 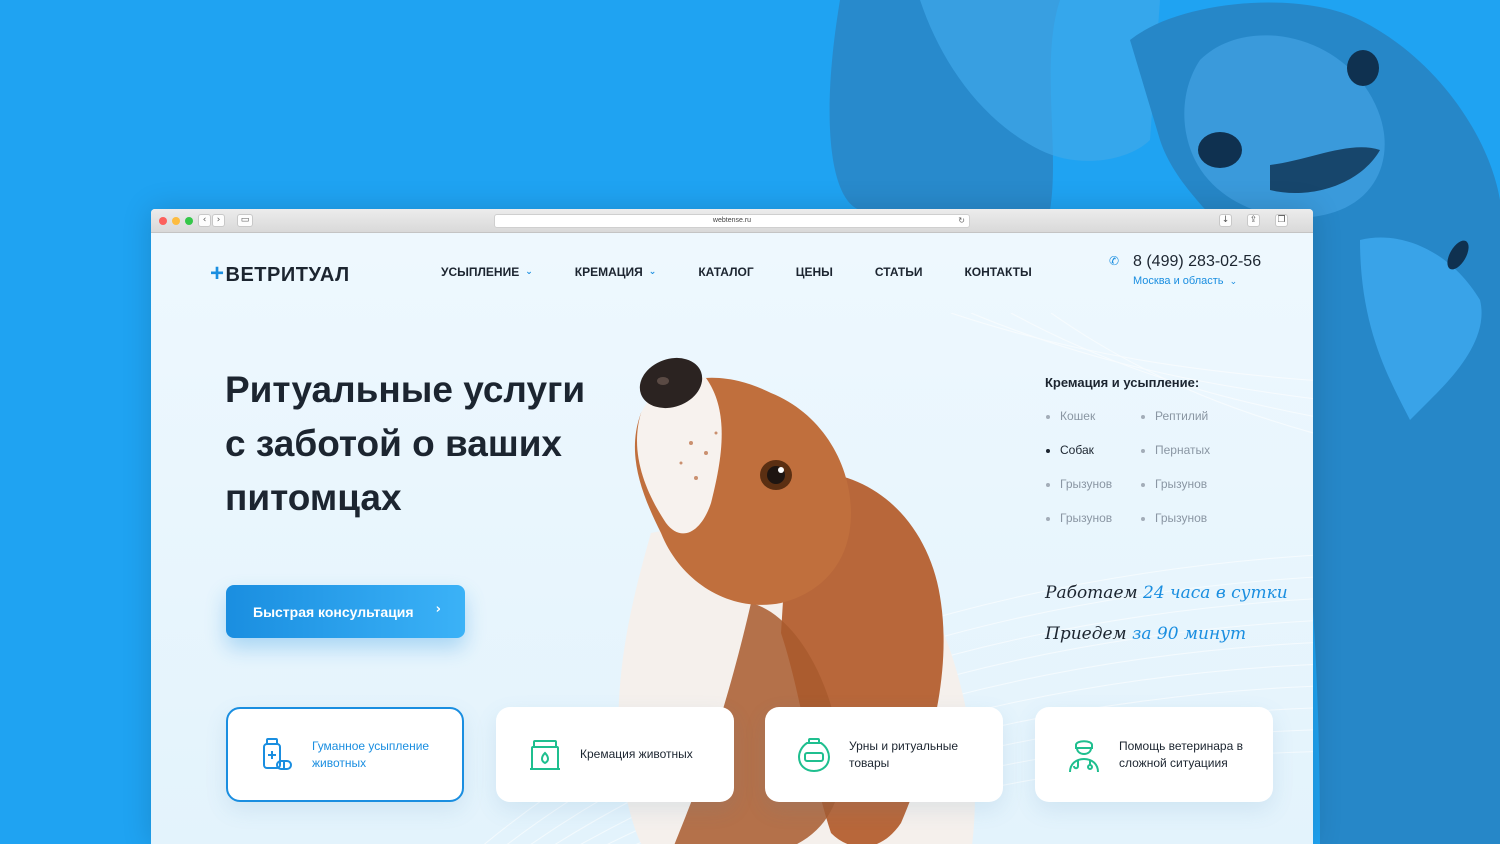 What do you see at coordinates (204, 220) in the screenshot?
I see `back-icon: ‹` at bounding box center [204, 220].